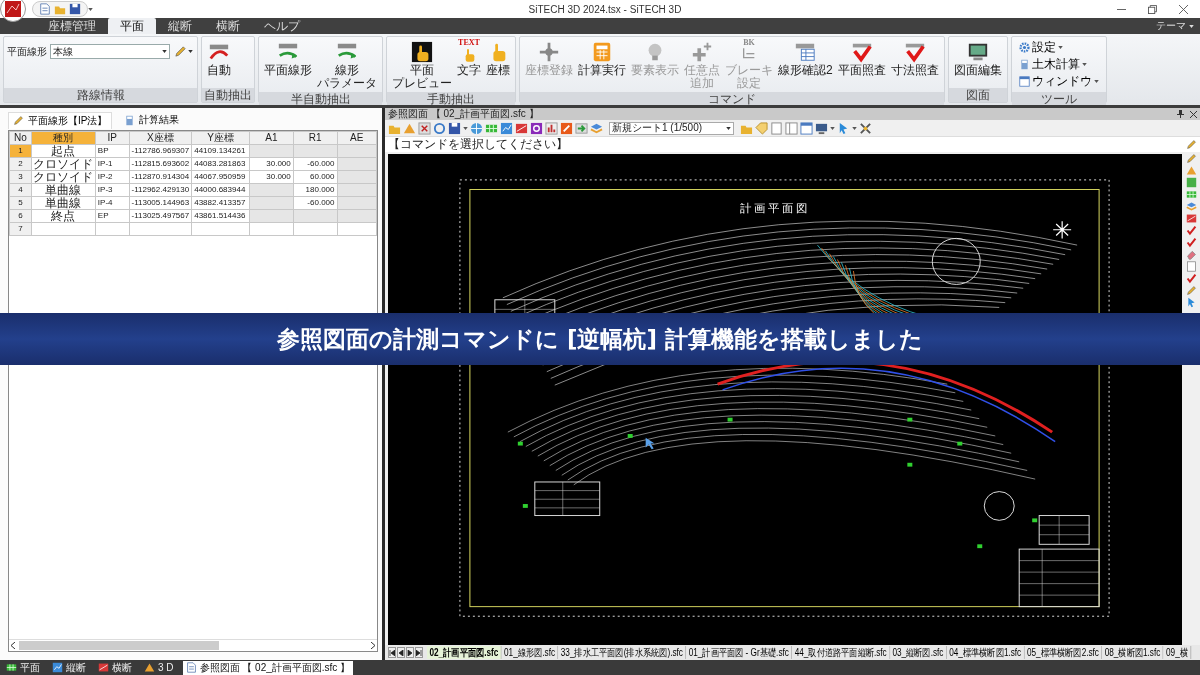  What do you see at coordinates (268, 667) in the screenshot?
I see `taskbar-item: 参照図面 【 02_計画平面図.sfc 】` at bounding box center [268, 667].